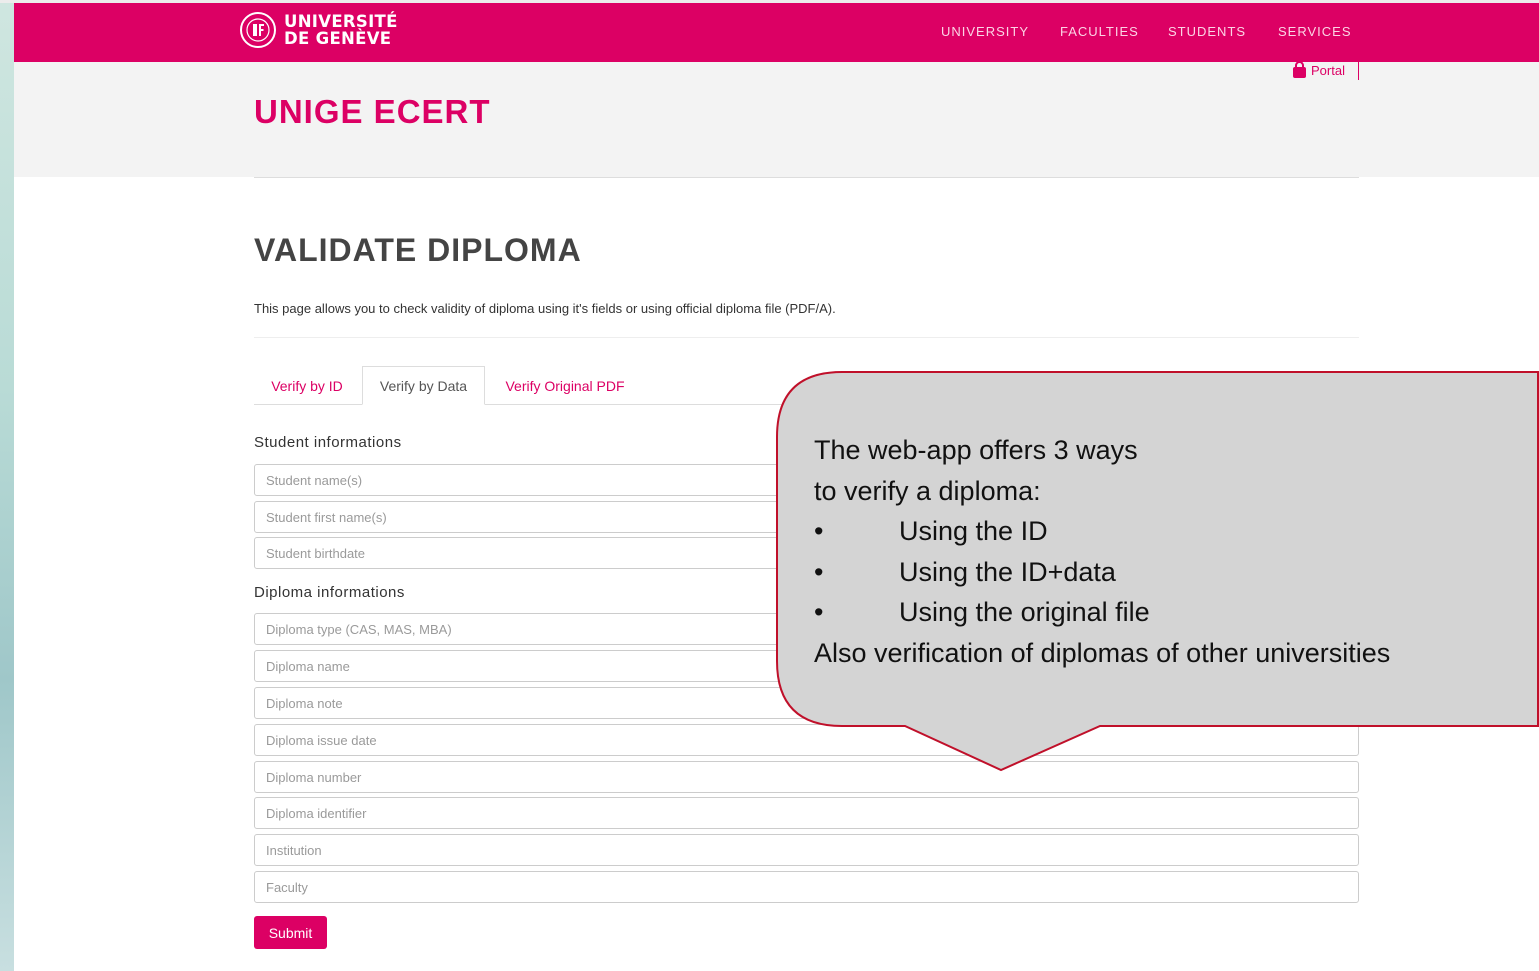 The height and width of the screenshot is (971, 1539). I want to click on band-divider, so click(806, 177).